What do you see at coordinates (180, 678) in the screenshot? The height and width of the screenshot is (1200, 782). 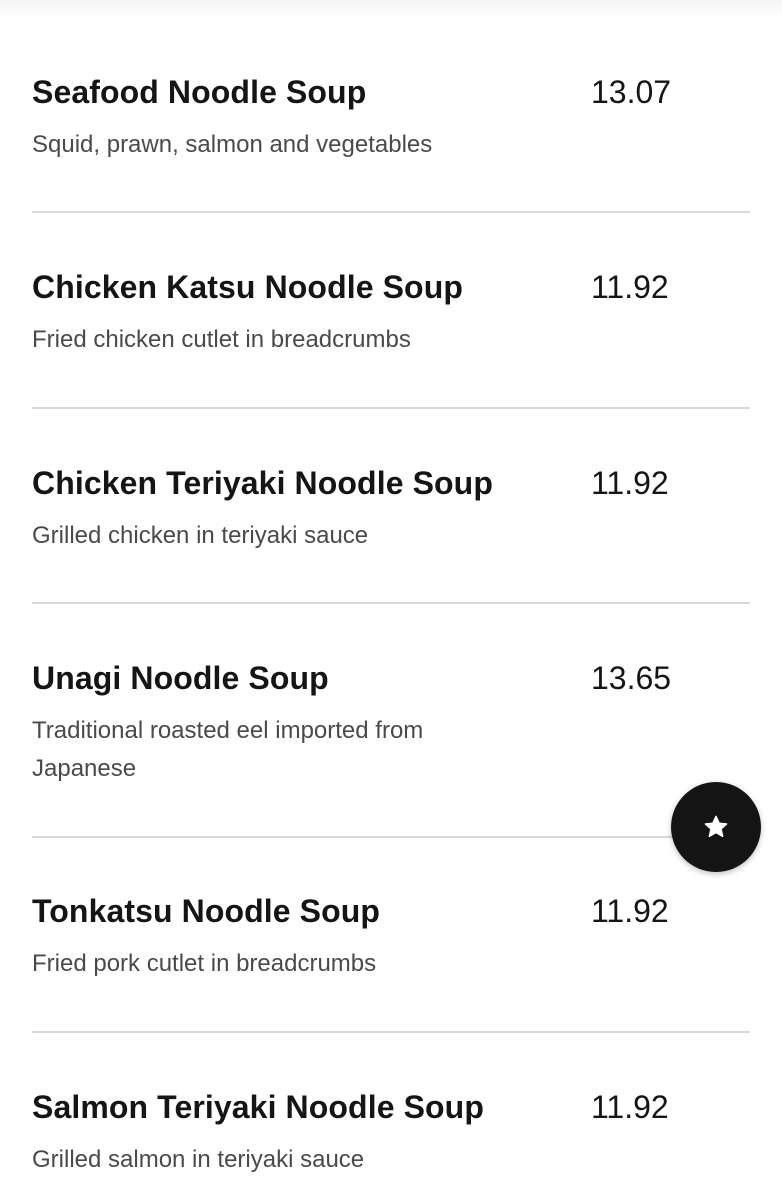 I see `item-name: Unagi Noodle Soup` at bounding box center [180, 678].